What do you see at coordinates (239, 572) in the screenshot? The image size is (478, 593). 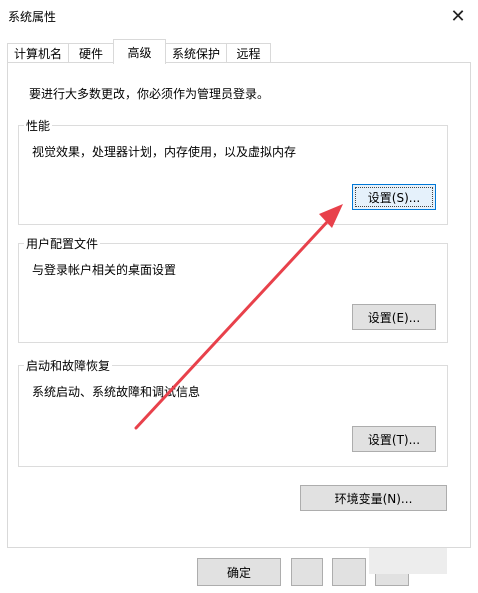 I see `ok-button: 确定` at bounding box center [239, 572].